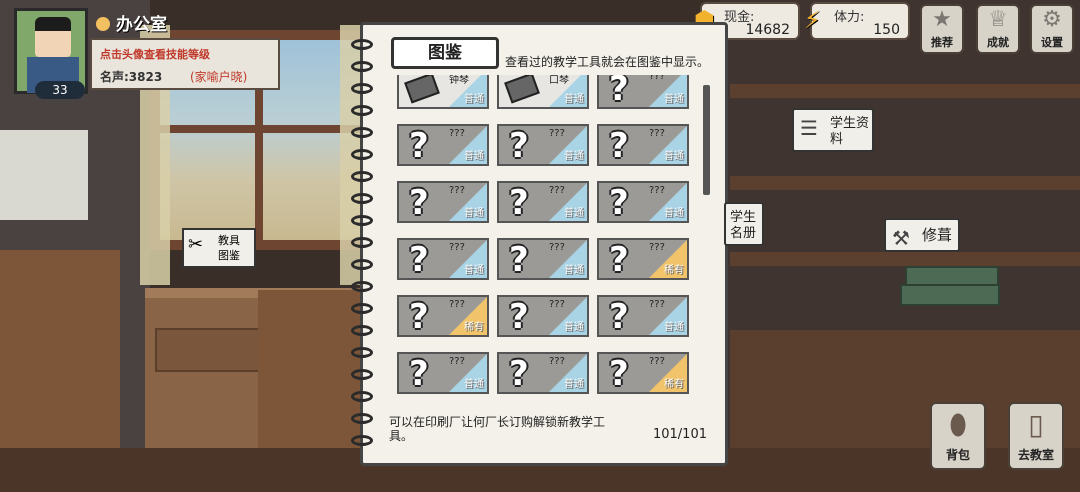 The width and height of the screenshot is (1080, 492). What do you see at coordinates (607, 62) in the screenshot?
I see `notebook-description: 查看过的教学工具就会在图鉴中显示。` at bounding box center [607, 62].